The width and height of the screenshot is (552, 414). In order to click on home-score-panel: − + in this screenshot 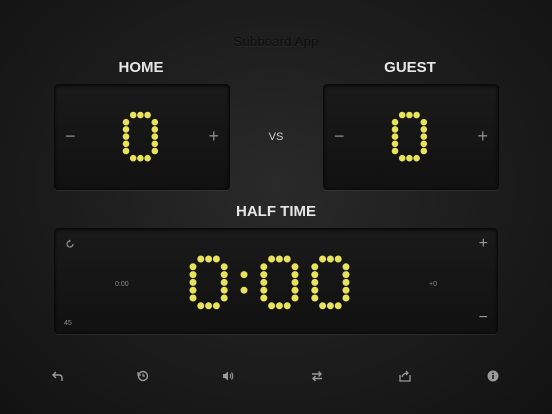, I will do `click(142, 137)`.